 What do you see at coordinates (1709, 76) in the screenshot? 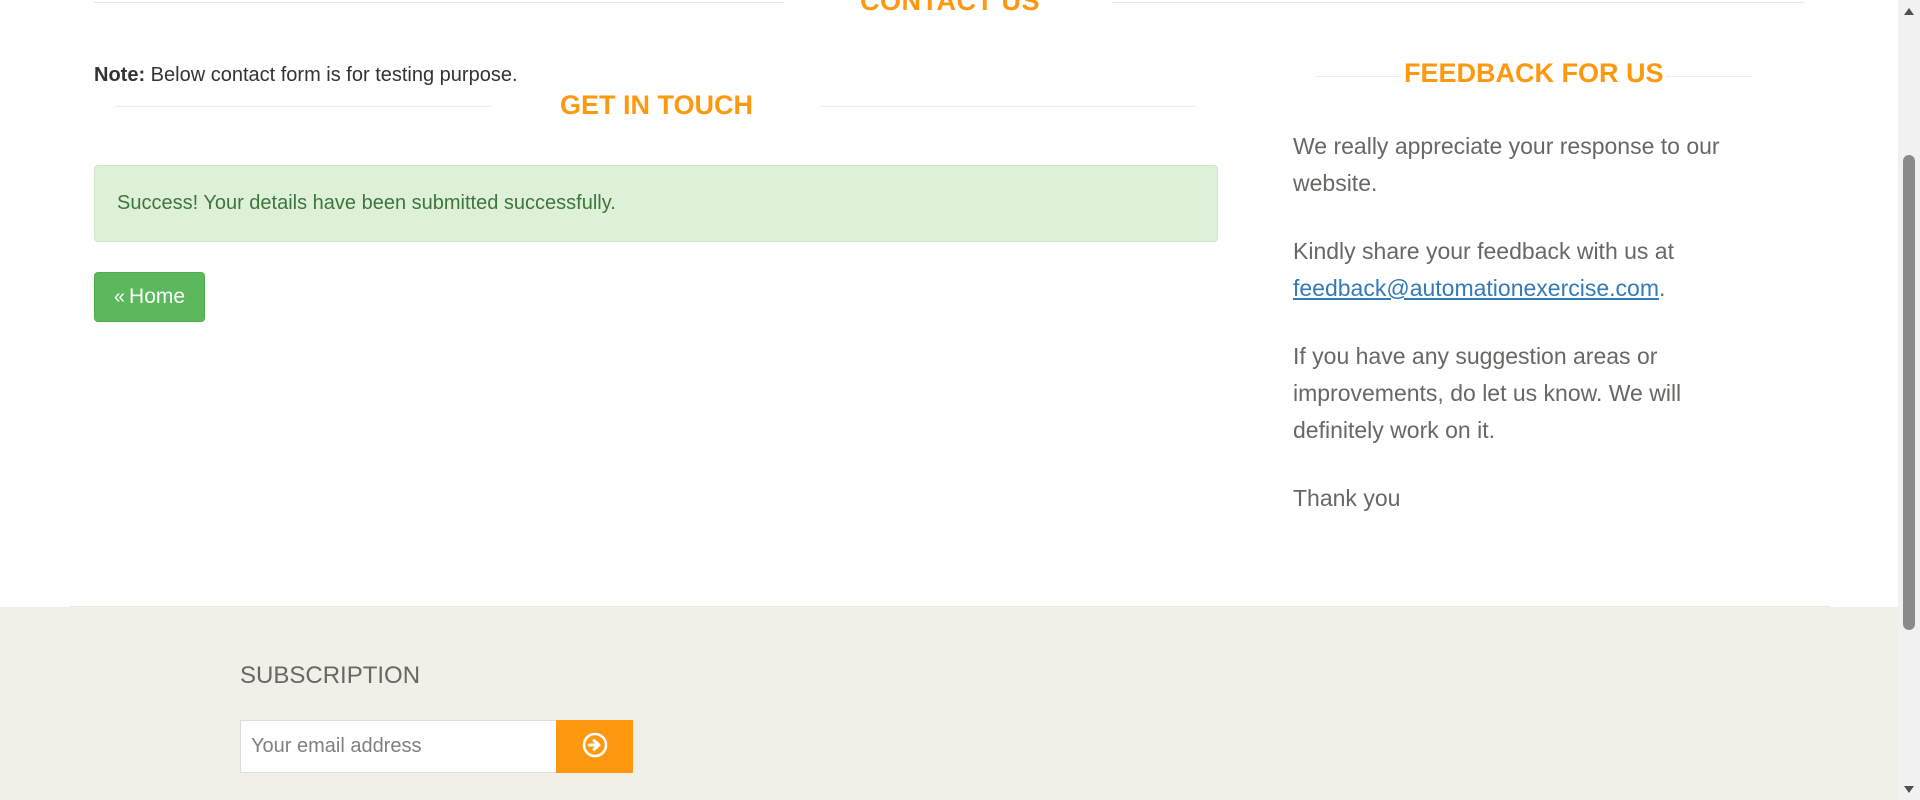
I see `feedback-divider-right` at bounding box center [1709, 76].